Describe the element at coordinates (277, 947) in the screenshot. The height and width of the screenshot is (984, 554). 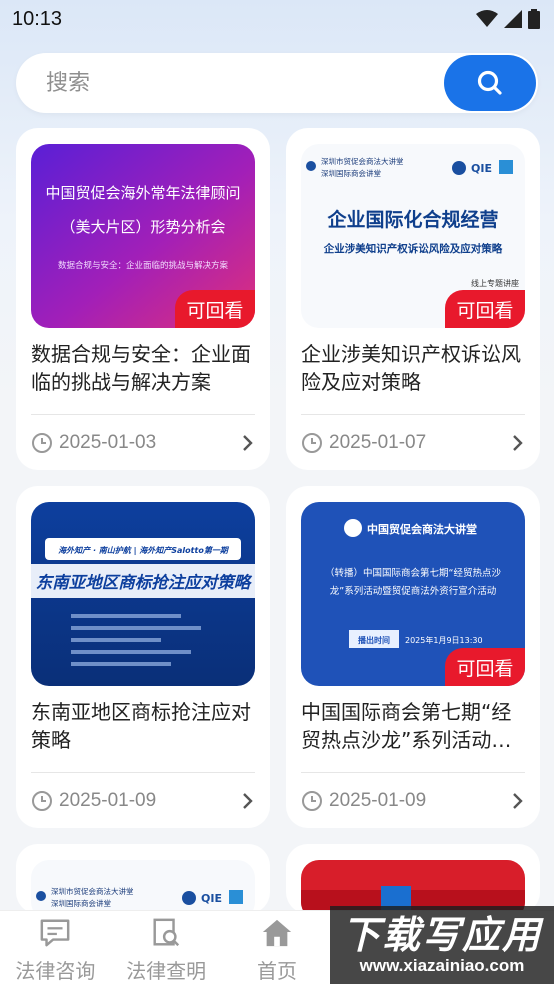
I see `tab-home: 首页` at that location.